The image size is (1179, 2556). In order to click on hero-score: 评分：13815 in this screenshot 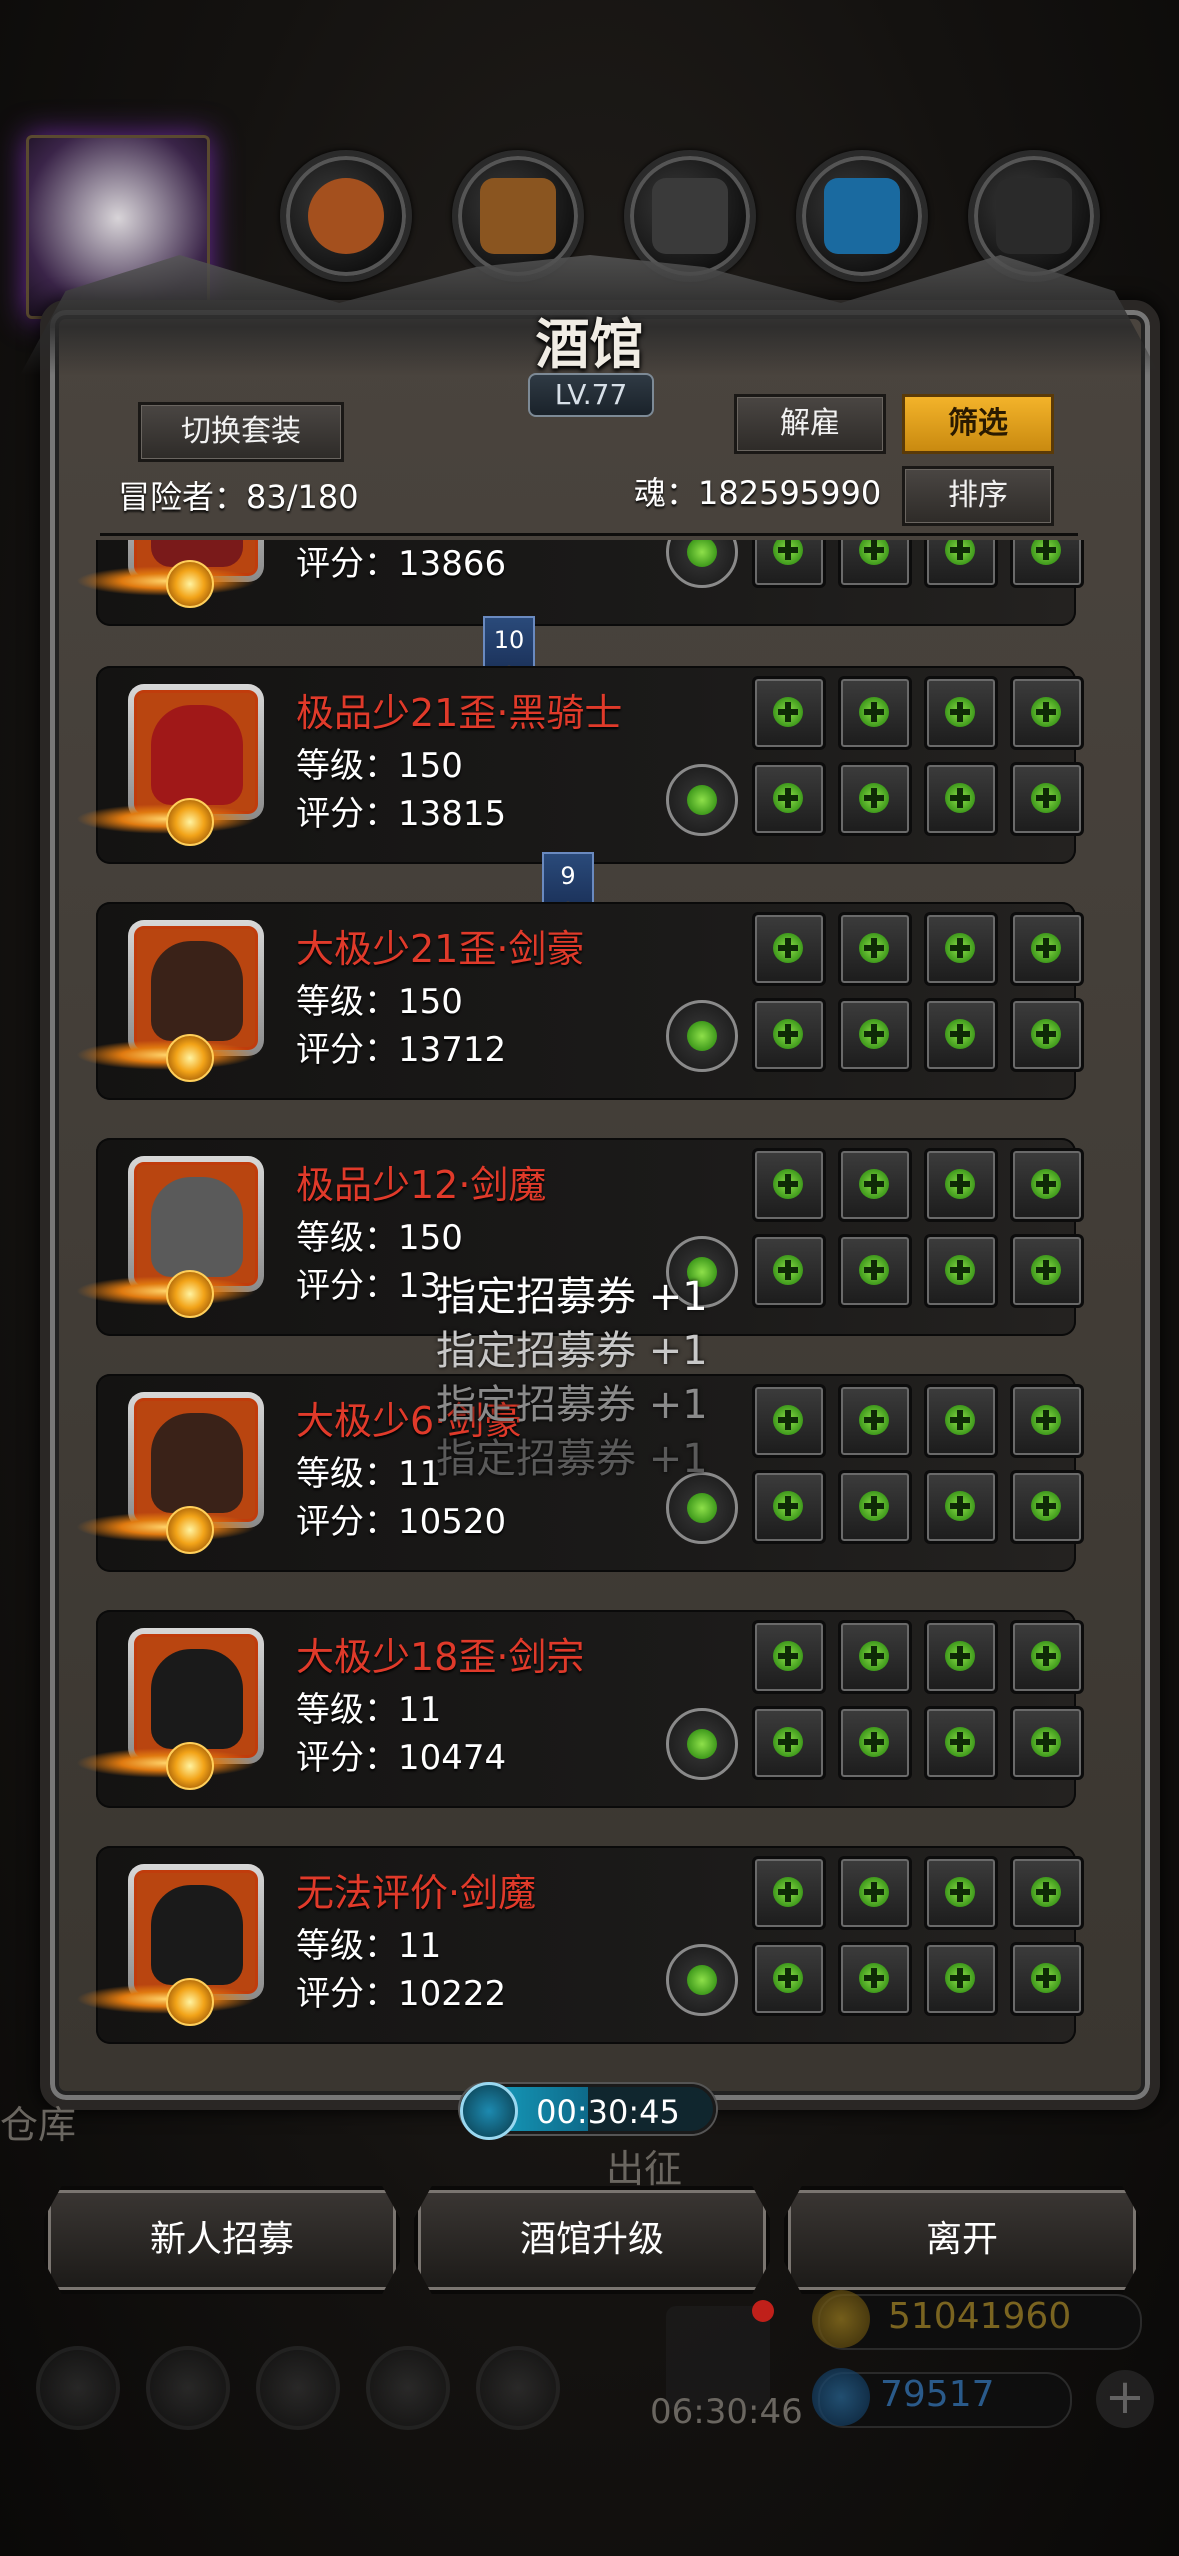, I will do `click(401, 814)`.